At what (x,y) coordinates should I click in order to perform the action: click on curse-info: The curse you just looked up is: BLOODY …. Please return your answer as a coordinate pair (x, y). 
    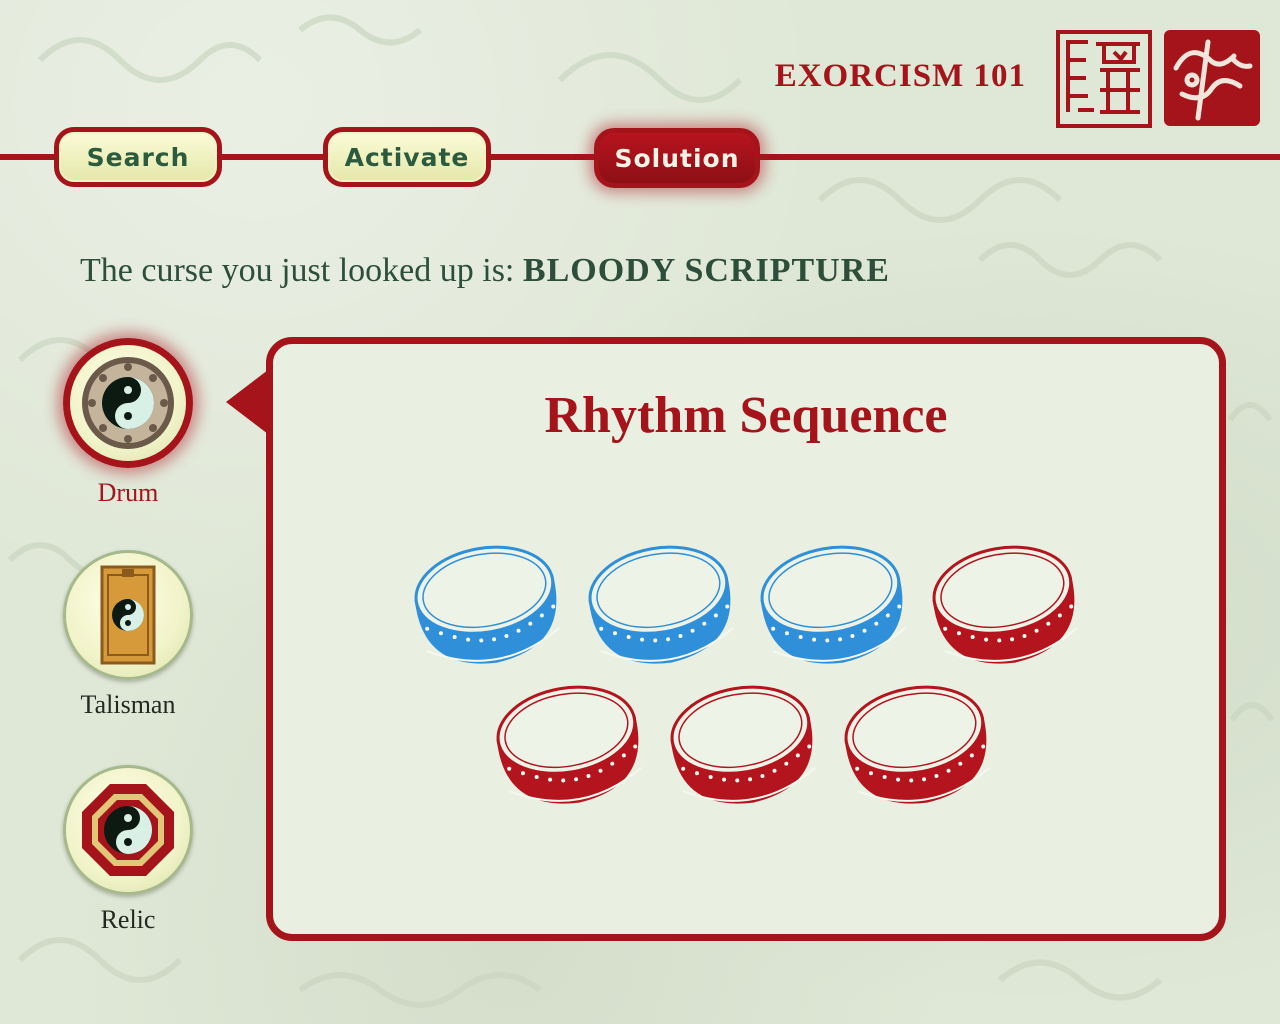
    Looking at the image, I should click on (485, 271).